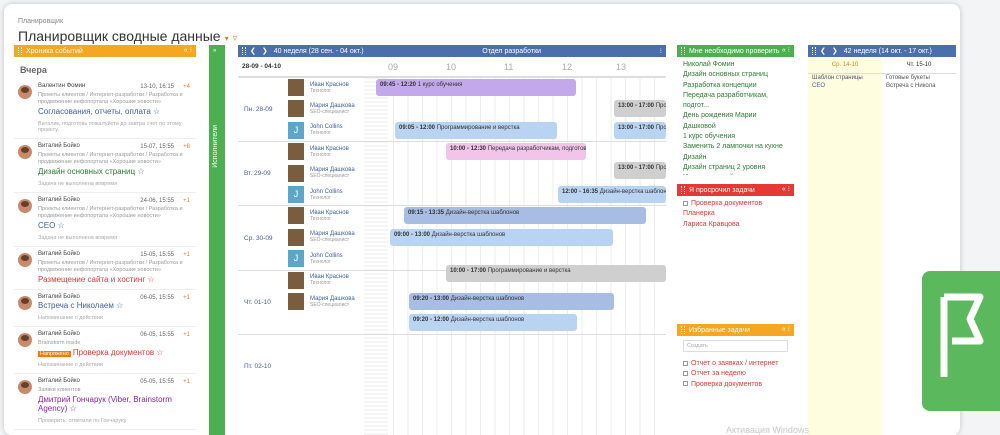 The width and height of the screenshot is (1000, 435). I want to click on event-count: +4, so click(186, 87).